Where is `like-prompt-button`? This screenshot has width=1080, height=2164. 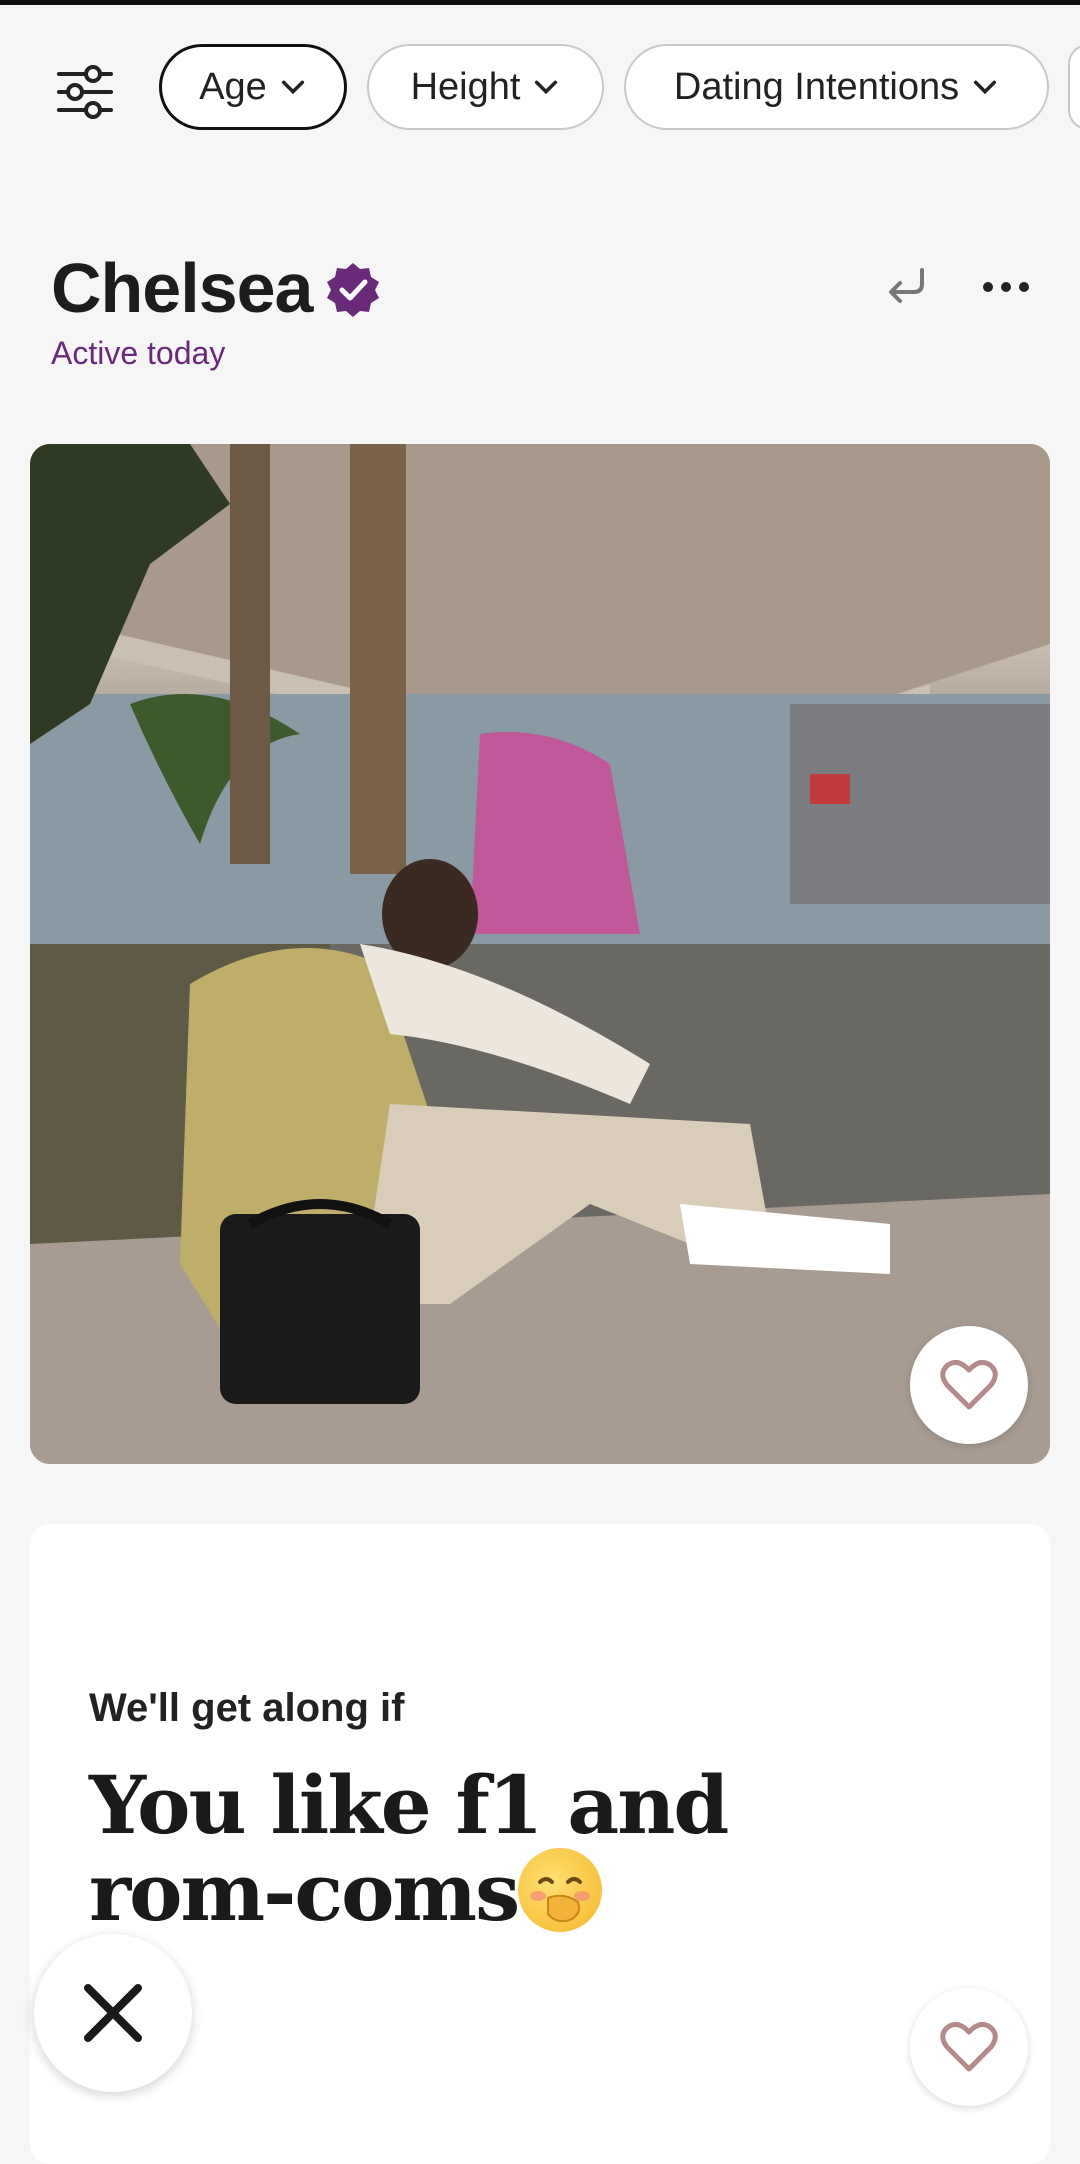 like-prompt-button is located at coordinates (969, 2047).